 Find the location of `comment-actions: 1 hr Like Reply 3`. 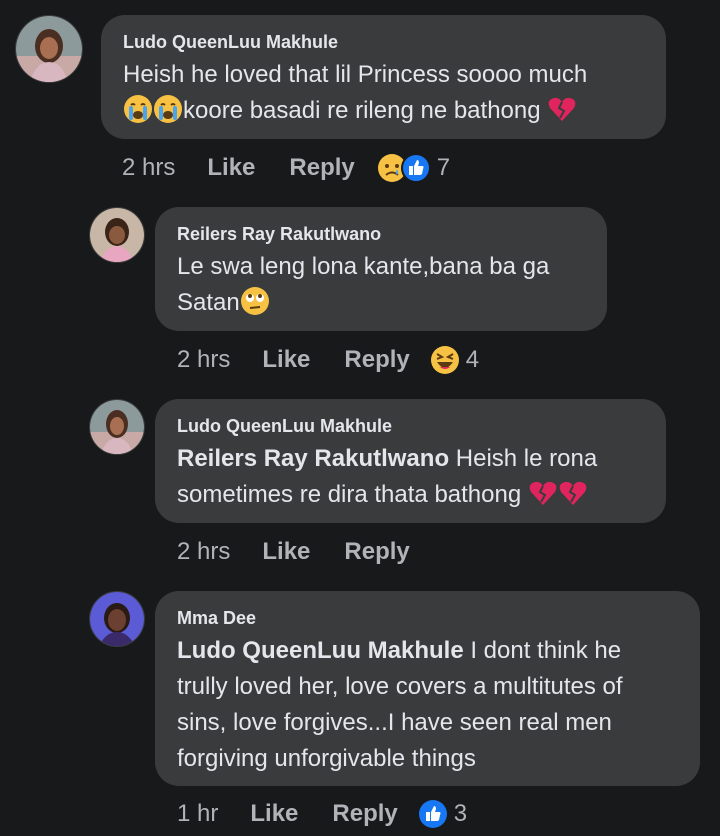

comment-actions: 1 hr Like Reply 3 is located at coordinates (322, 814).